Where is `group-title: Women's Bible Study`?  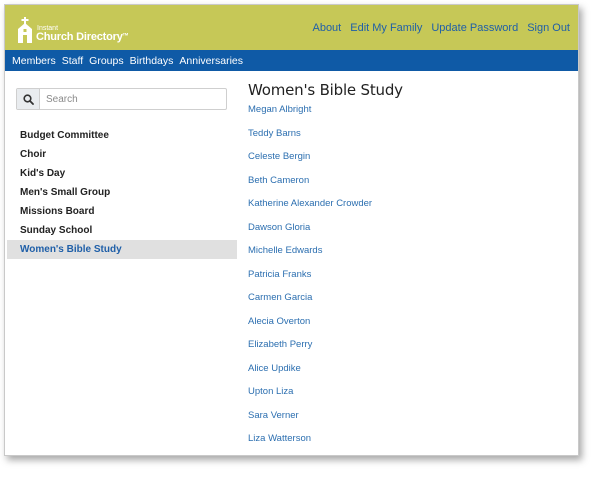
group-title: Women's Bible Study is located at coordinates (325, 90).